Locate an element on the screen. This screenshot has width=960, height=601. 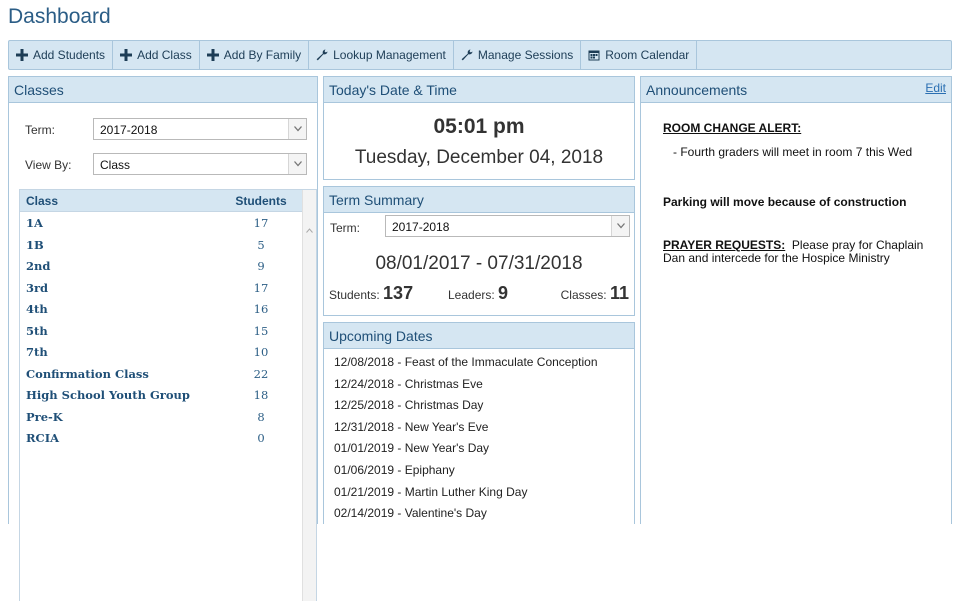
student-count-cell: 5 is located at coordinates (261, 244).